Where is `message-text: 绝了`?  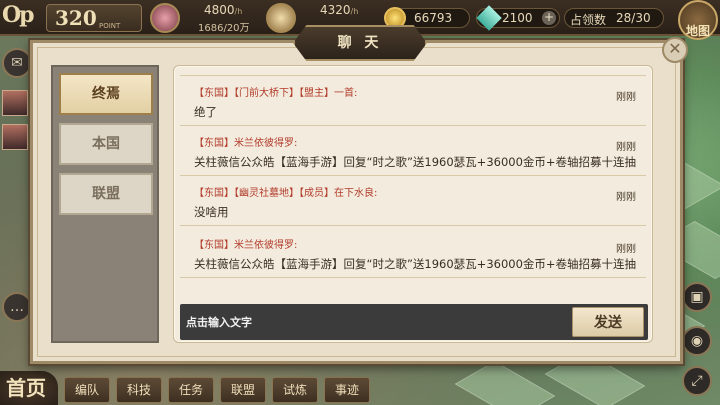
message-text: 绝了 is located at coordinates (205, 112).